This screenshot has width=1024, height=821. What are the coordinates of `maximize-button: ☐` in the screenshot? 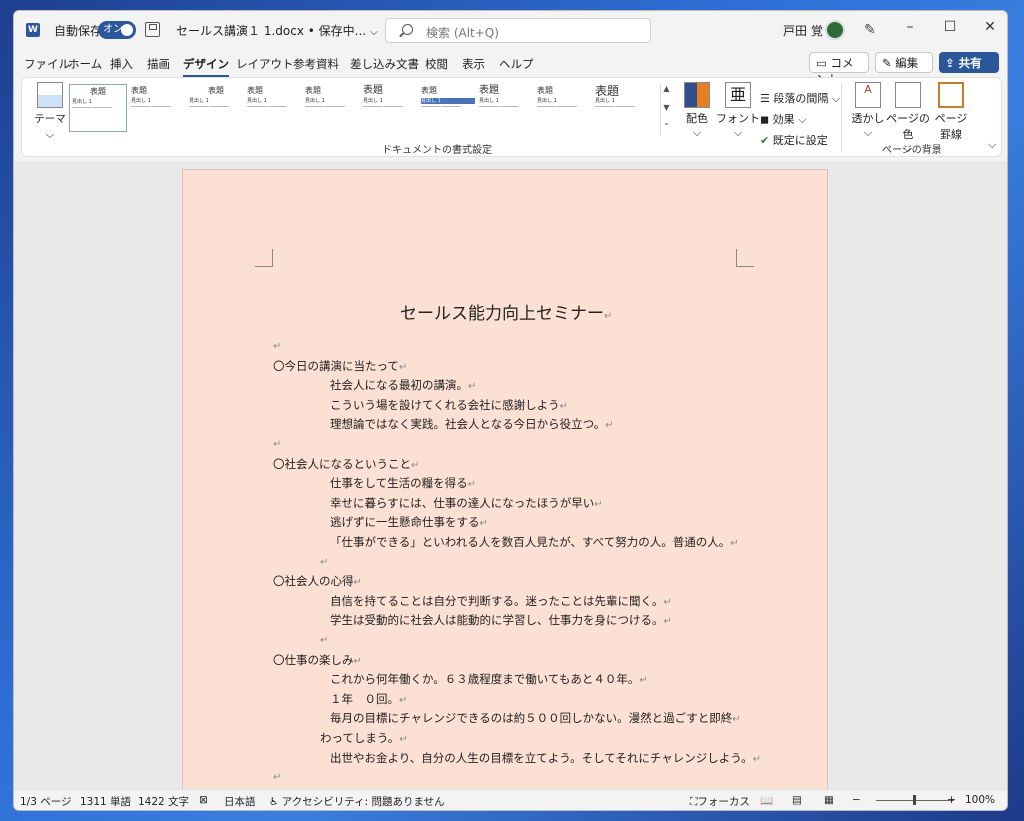 It's located at (950, 29).